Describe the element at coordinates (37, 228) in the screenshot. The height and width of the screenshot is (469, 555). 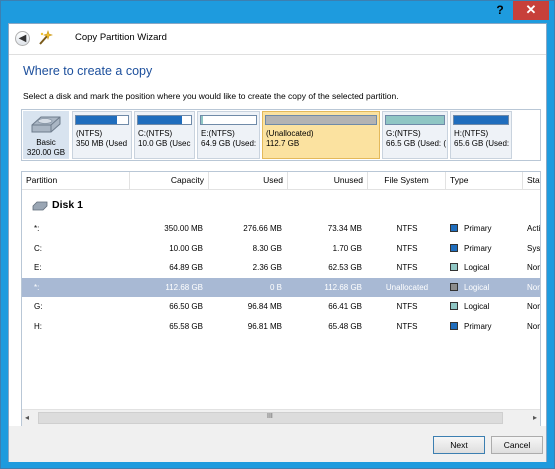
I see `cell-partition: *:` at that location.